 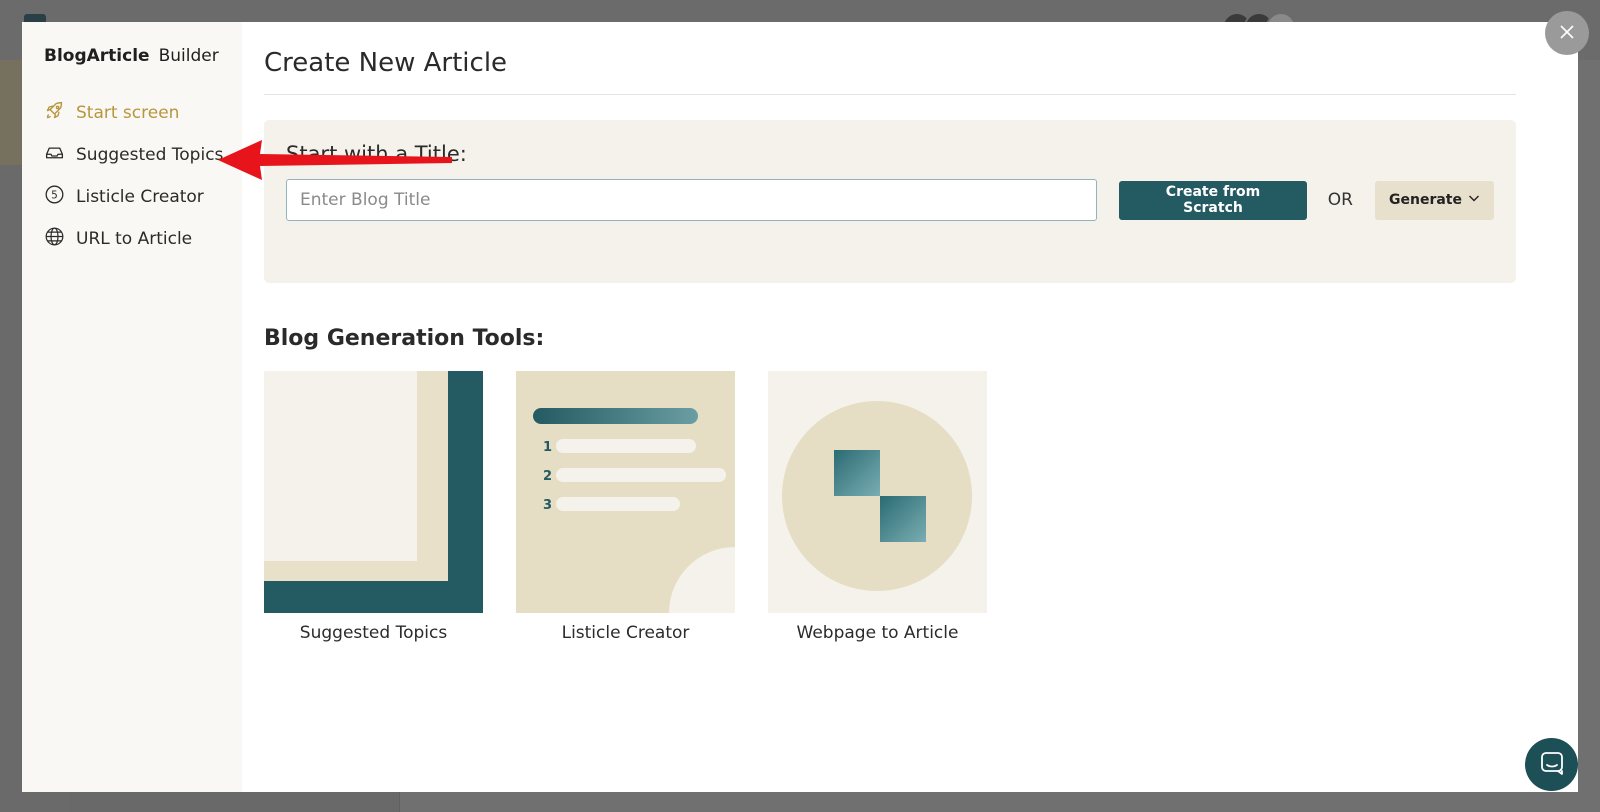 What do you see at coordinates (373, 492) in the screenshot?
I see `suggested-topics-illustration` at bounding box center [373, 492].